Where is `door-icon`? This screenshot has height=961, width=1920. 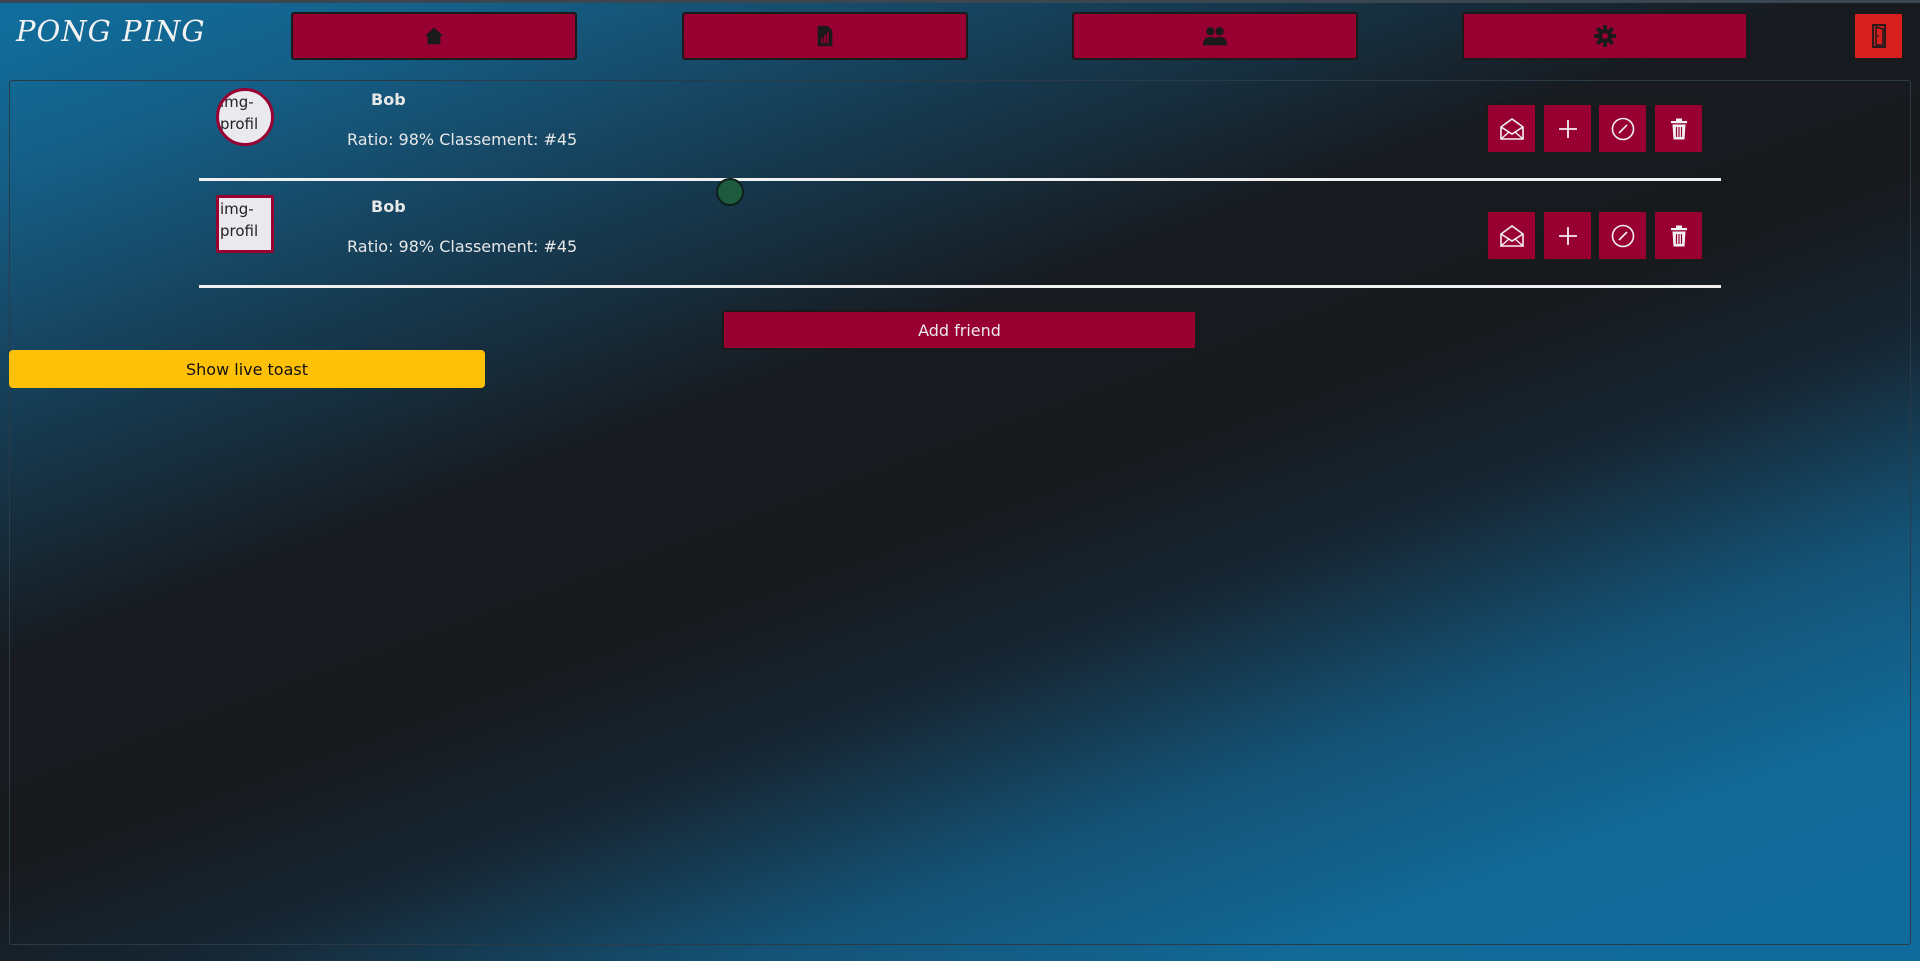
door-icon is located at coordinates (1879, 36).